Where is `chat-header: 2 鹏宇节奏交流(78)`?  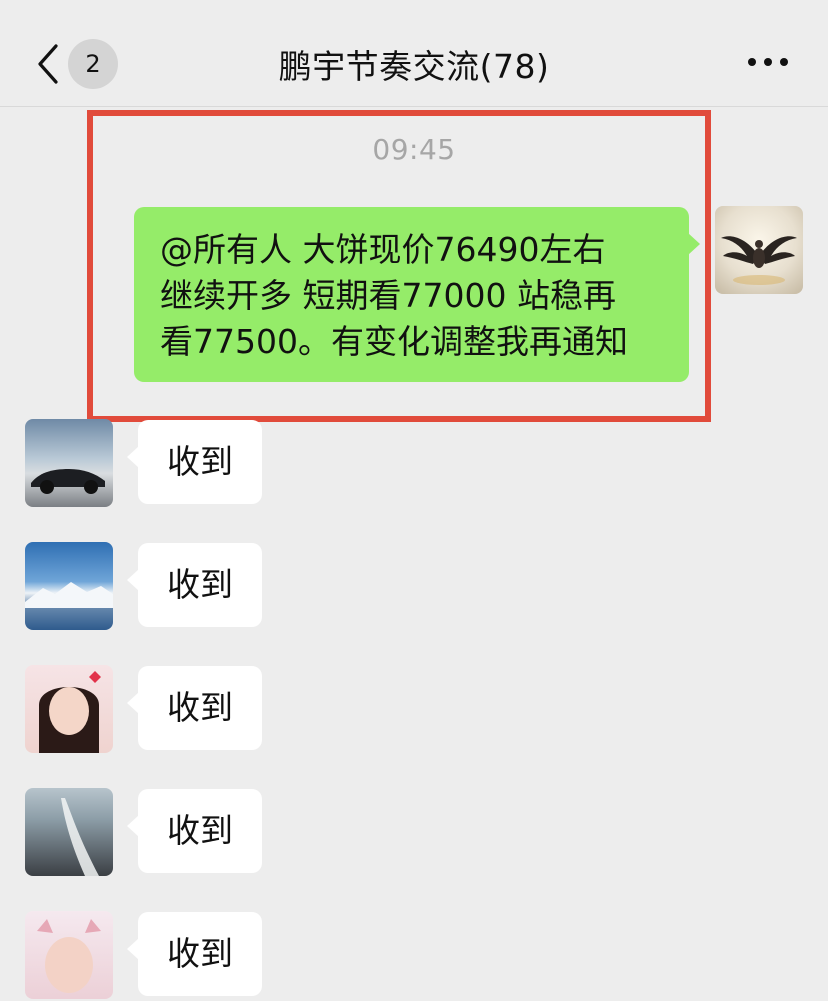
chat-header: 2 鹏宇节奏交流(78) is located at coordinates (414, 53).